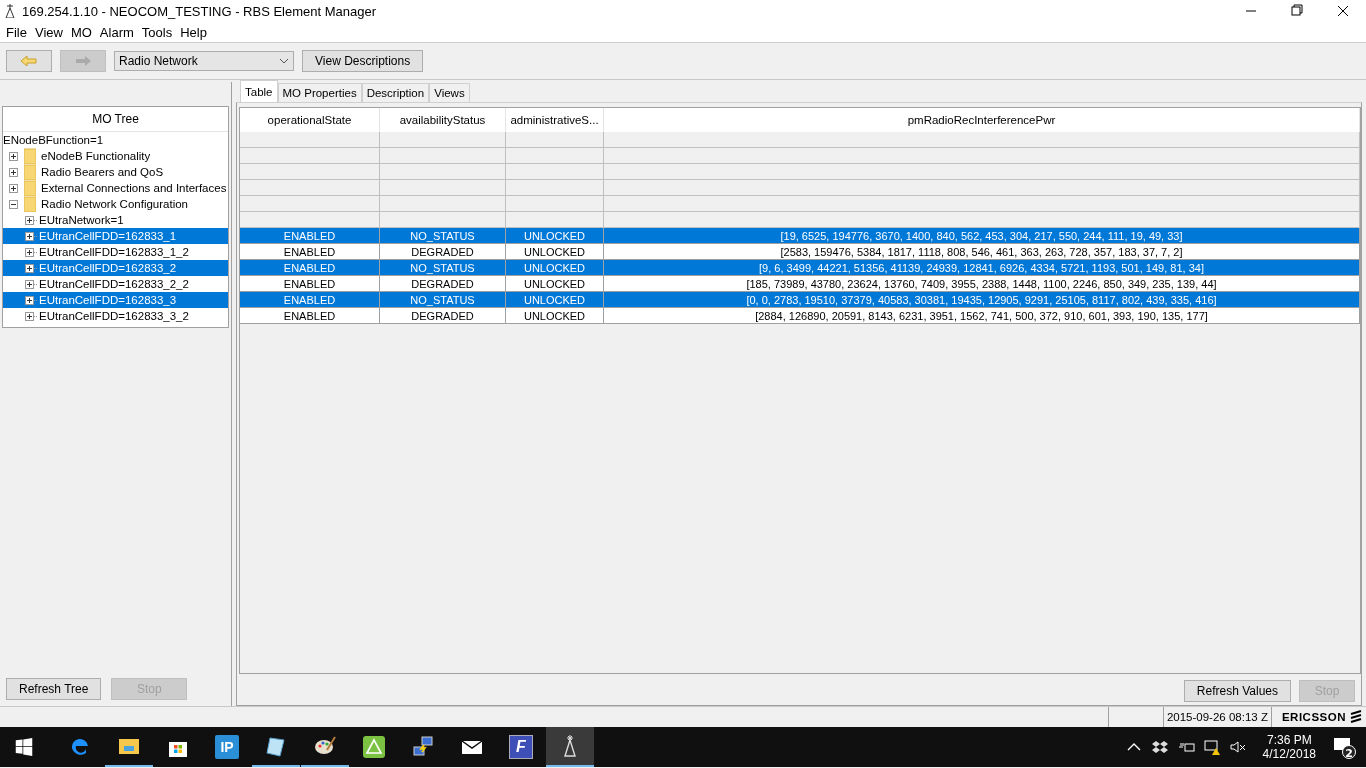 This screenshot has width=1366, height=768. What do you see at coordinates (1237, 747) in the screenshot?
I see `volume-muted-icon` at bounding box center [1237, 747].